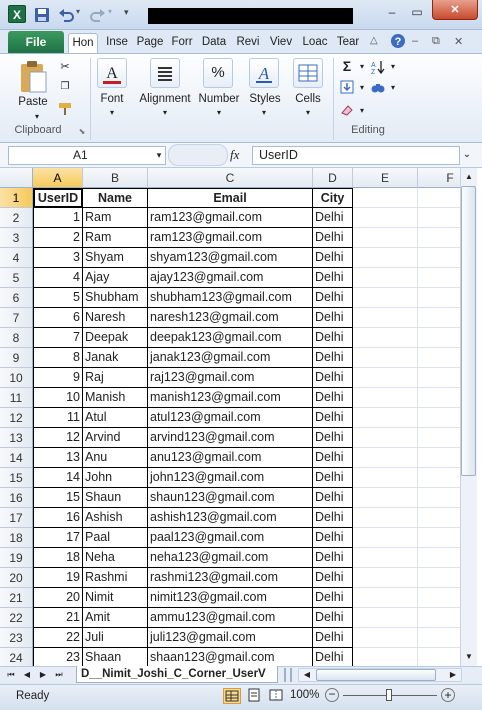 The image size is (482, 710). Describe the element at coordinates (16, 338) in the screenshot. I see `row-header: 8` at that location.